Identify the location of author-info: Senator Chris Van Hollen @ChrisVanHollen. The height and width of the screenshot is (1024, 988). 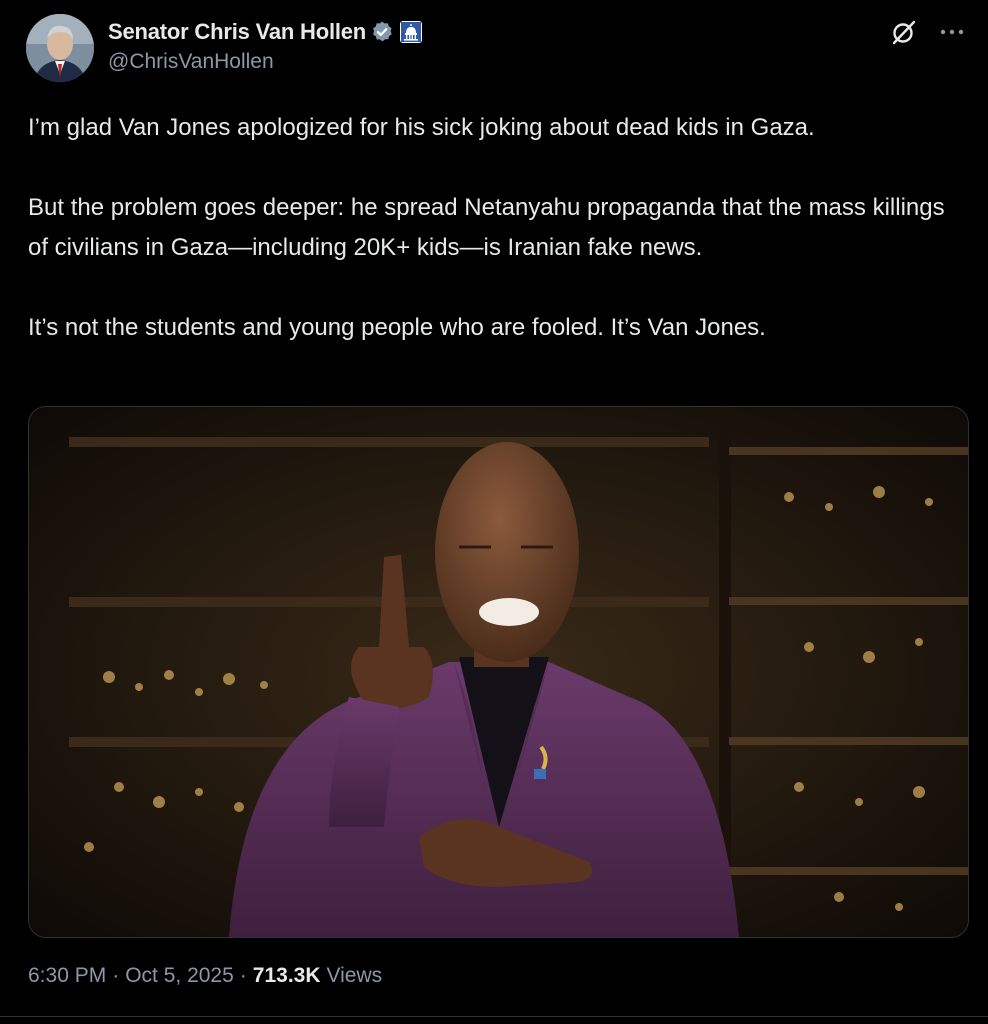
(265, 45).